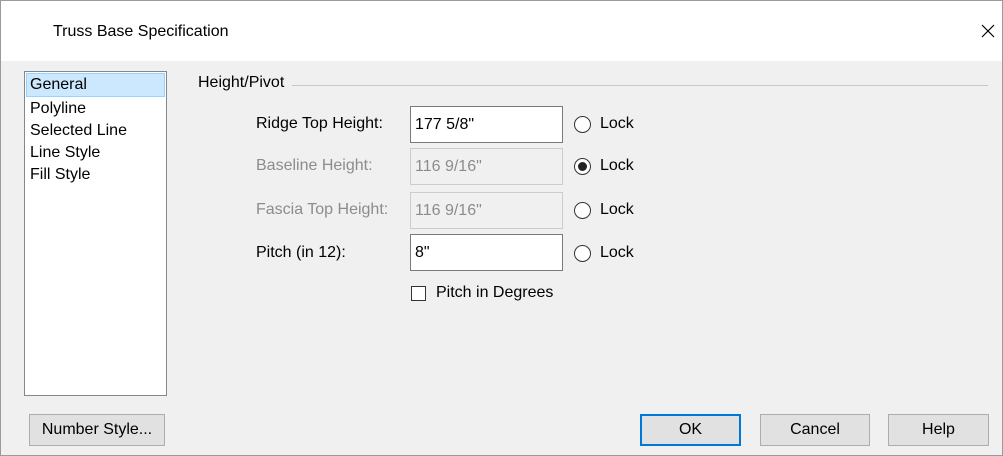 This screenshot has height=456, width=1003. What do you see at coordinates (141, 31) in the screenshot?
I see `window-title: Truss Base Specification` at bounding box center [141, 31].